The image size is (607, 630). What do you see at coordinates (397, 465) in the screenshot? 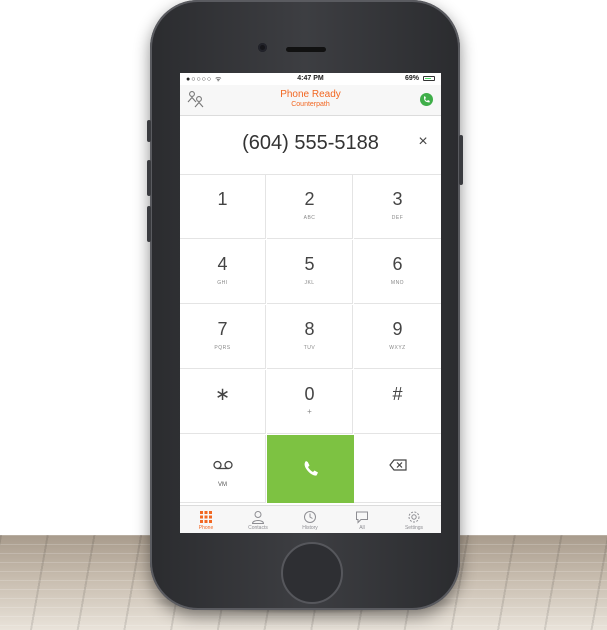
I see `backspace-icon` at bounding box center [397, 465].